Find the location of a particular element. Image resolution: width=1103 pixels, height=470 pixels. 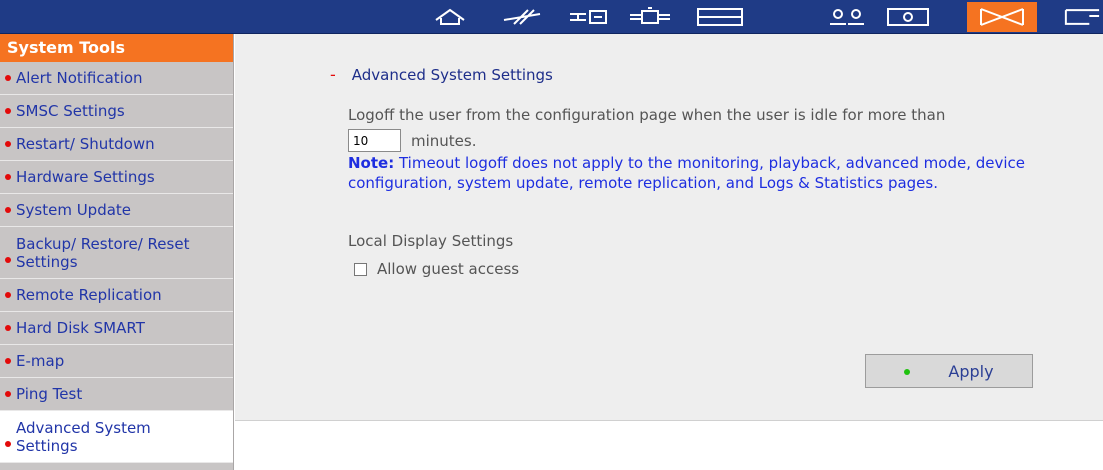

sidebar-item-system-update: System Update is located at coordinates (116, 210).